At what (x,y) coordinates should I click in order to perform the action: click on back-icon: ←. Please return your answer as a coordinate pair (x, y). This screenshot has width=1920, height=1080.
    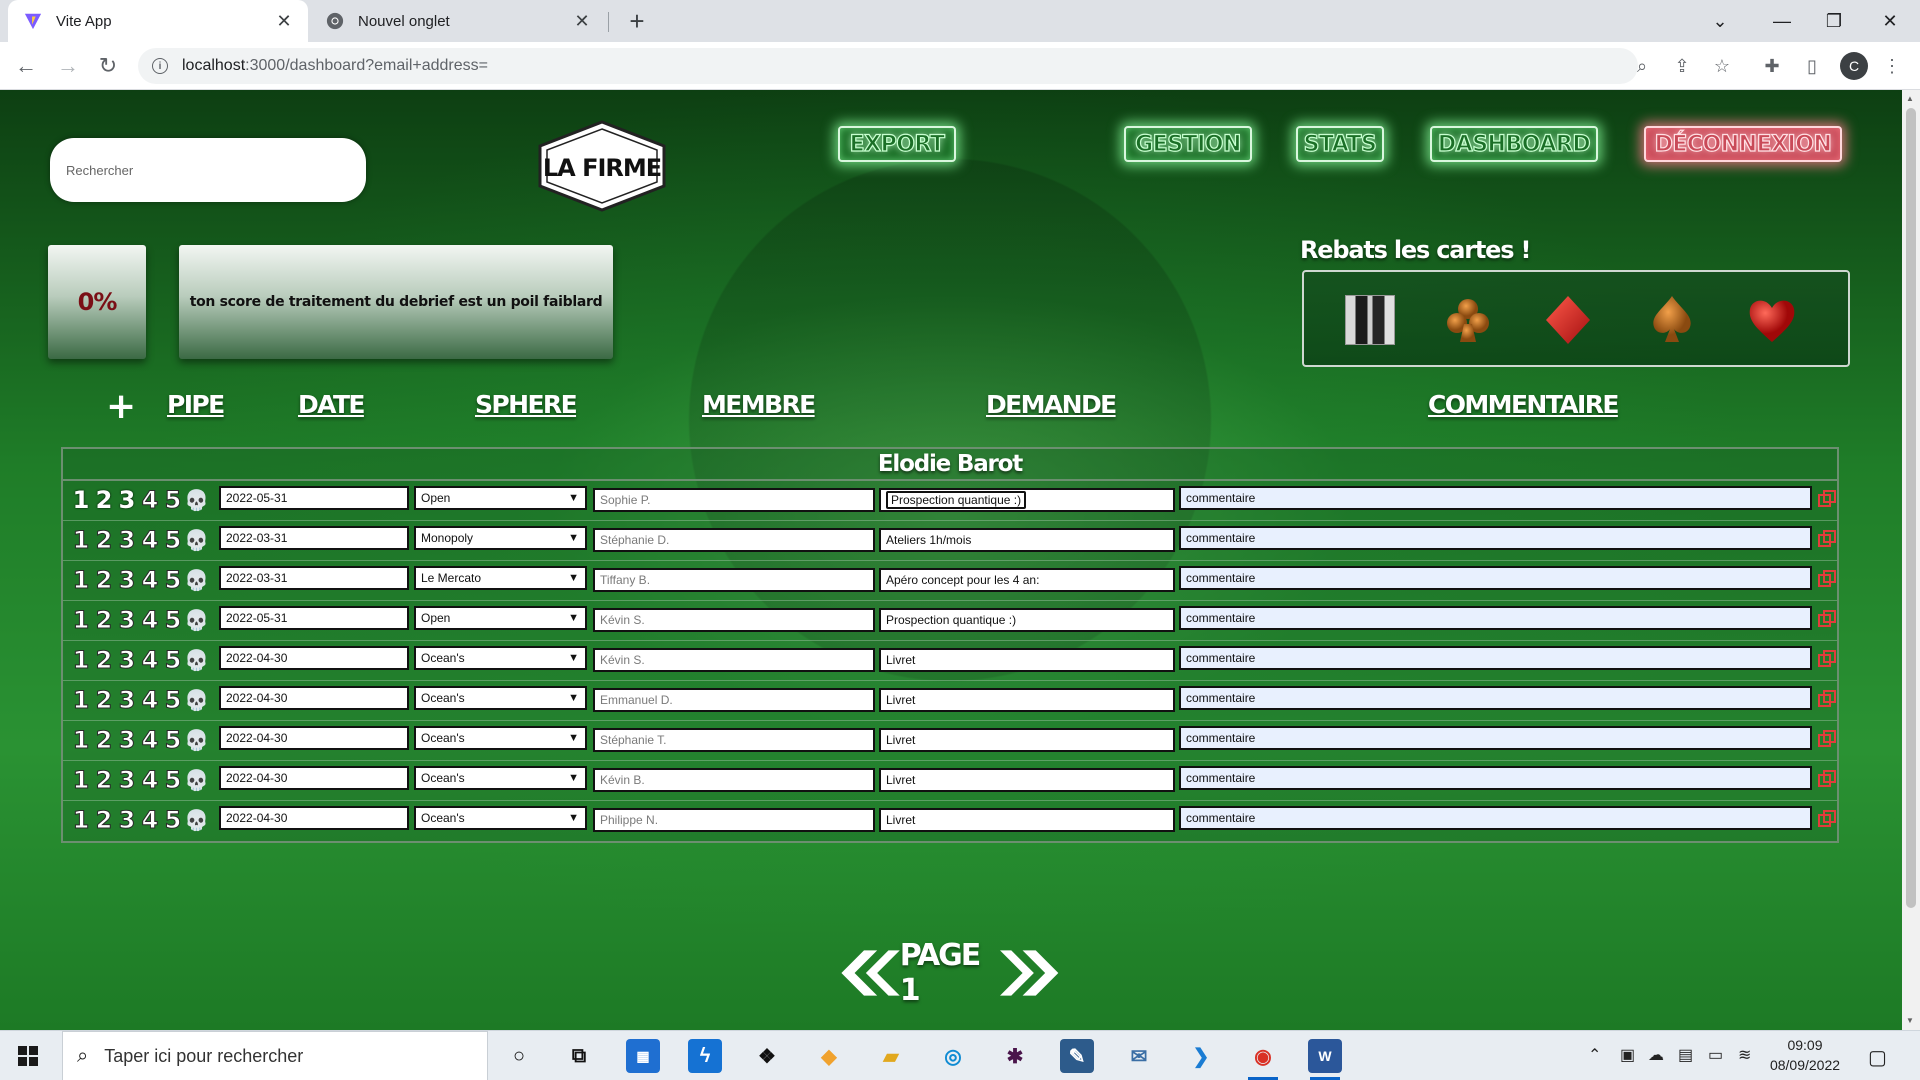
    Looking at the image, I should click on (26, 66).